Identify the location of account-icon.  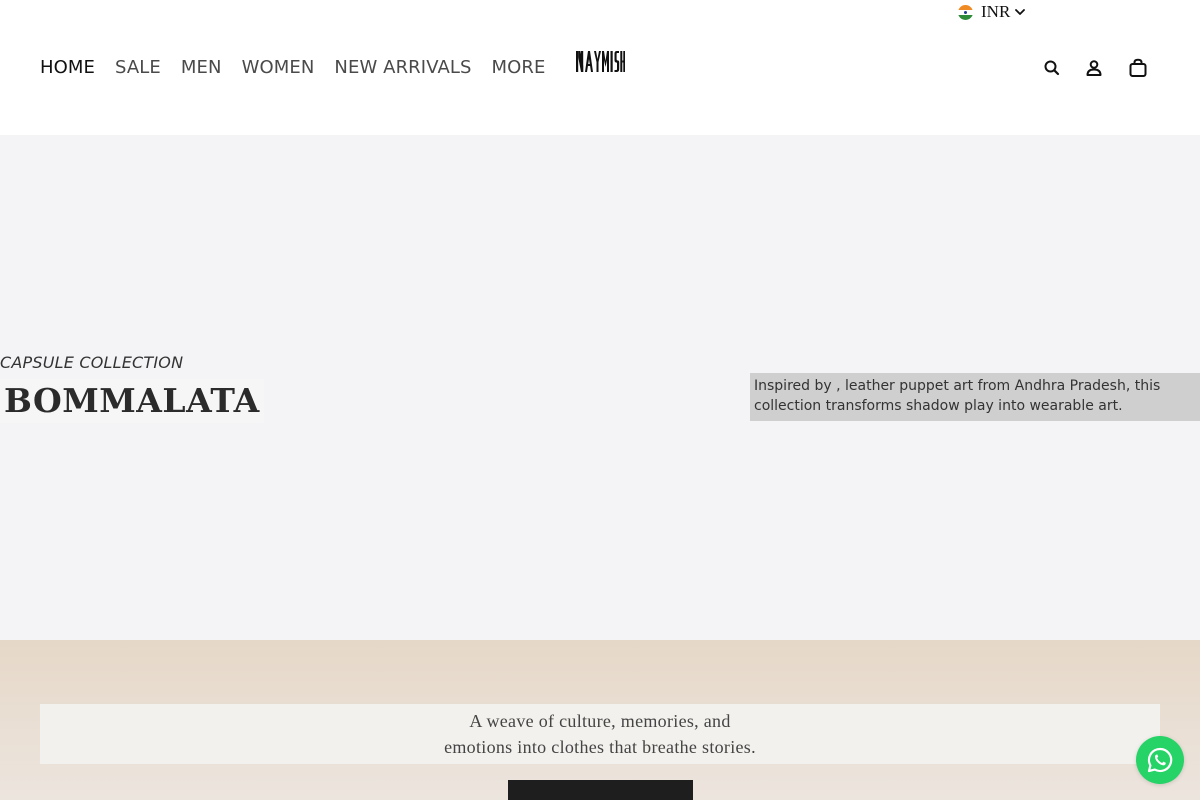
(1094, 68).